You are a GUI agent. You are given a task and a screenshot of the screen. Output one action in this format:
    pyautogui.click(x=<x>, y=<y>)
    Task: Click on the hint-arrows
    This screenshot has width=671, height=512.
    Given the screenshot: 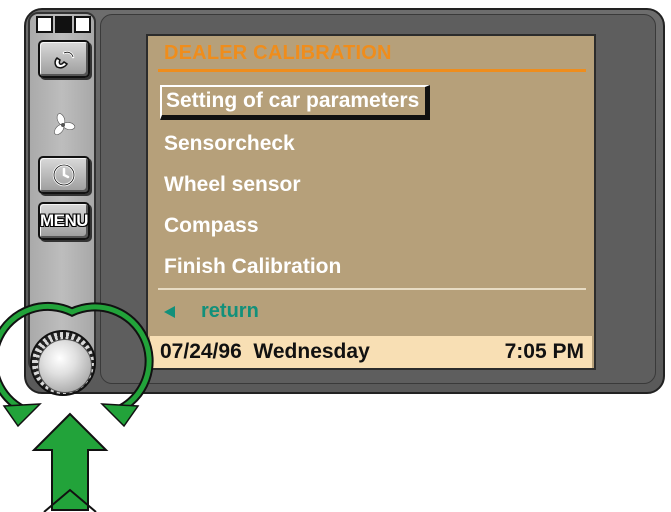 What is the action you would take?
    pyautogui.click(x=77, y=406)
    